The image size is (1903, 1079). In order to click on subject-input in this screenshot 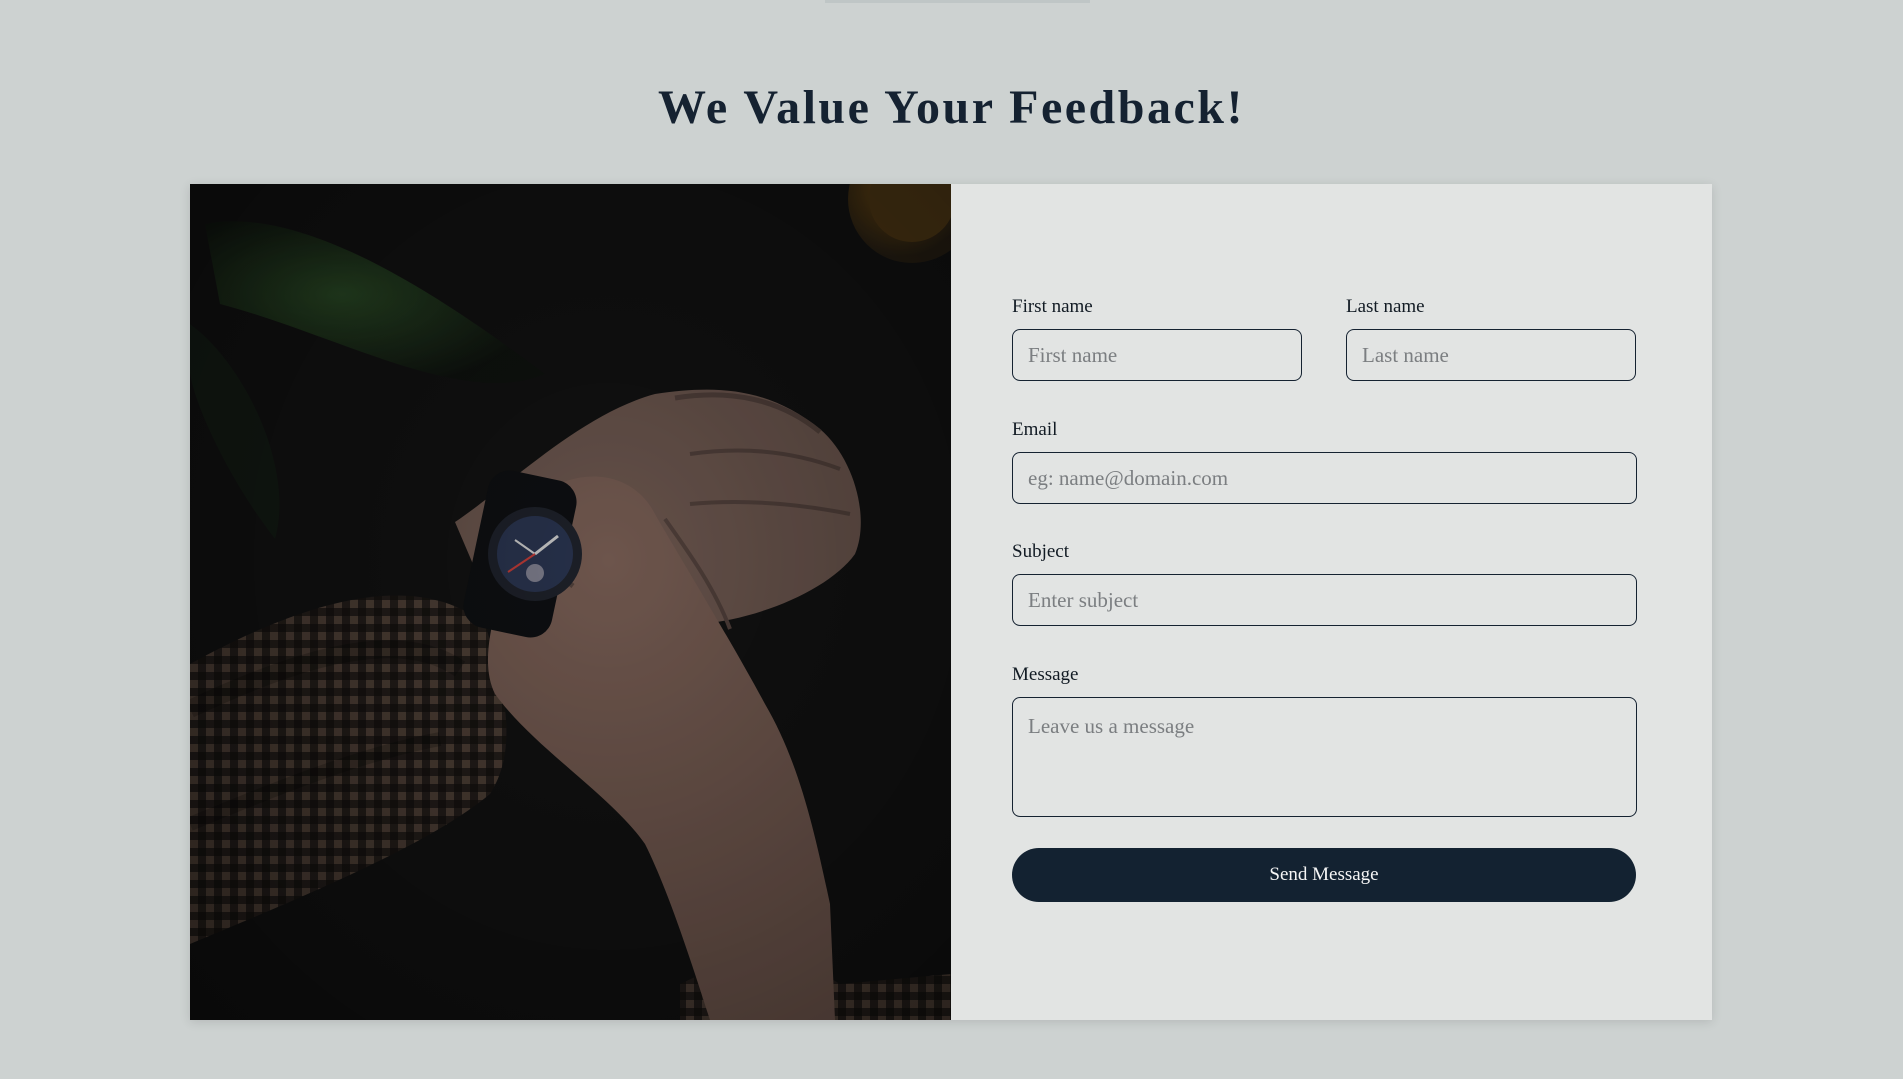, I will do `click(1324, 600)`.